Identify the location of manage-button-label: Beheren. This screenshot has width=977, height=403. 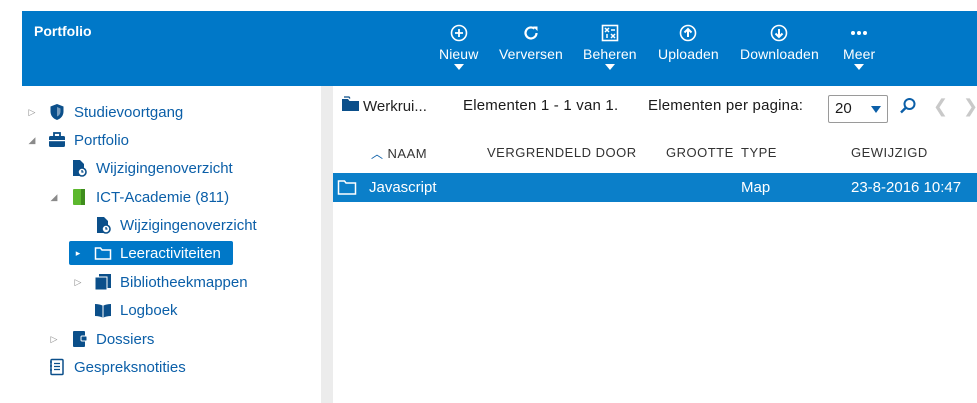
(610, 54).